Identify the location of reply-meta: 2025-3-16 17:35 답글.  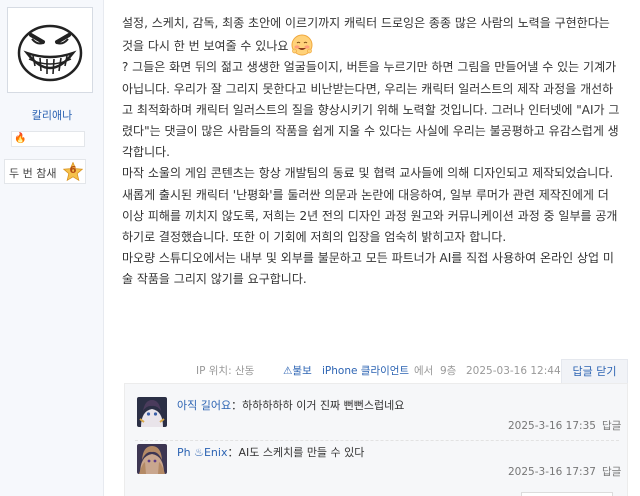
(564, 426).